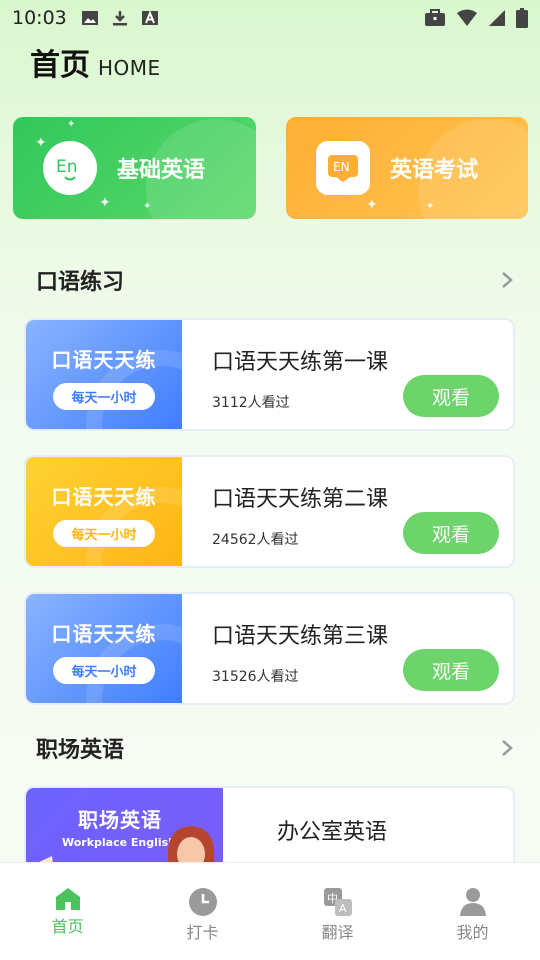  What do you see at coordinates (472, 932) in the screenshot?
I see `nav-profile-label: 我的` at bounding box center [472, 932].